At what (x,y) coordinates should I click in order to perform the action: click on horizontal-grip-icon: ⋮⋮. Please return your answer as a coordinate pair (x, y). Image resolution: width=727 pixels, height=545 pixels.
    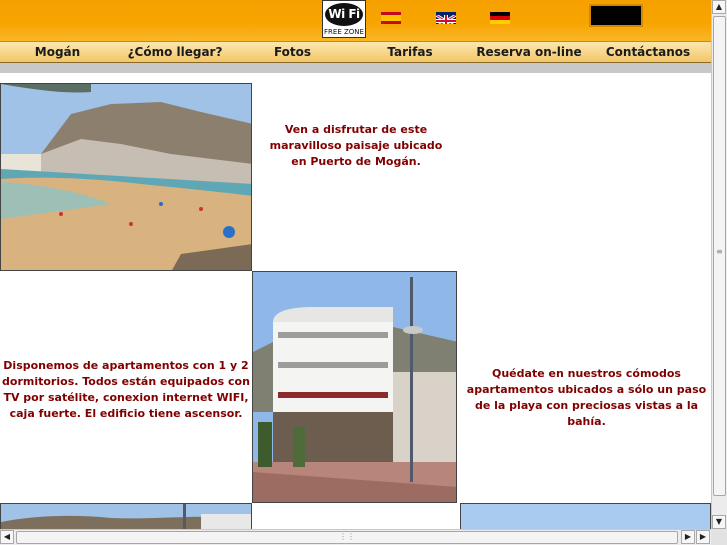
    Looking at the image, I should click on (347, 536).